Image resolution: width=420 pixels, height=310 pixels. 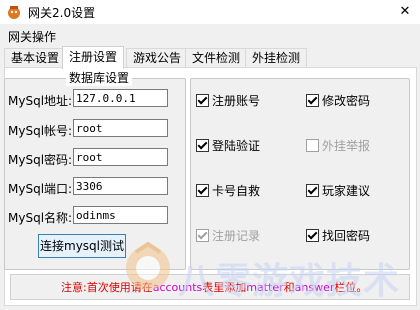 What do you see at coordinates (177, 287) in the screenshot?
I see `notice-accounts: accounts` at bounding box center [177, 287].